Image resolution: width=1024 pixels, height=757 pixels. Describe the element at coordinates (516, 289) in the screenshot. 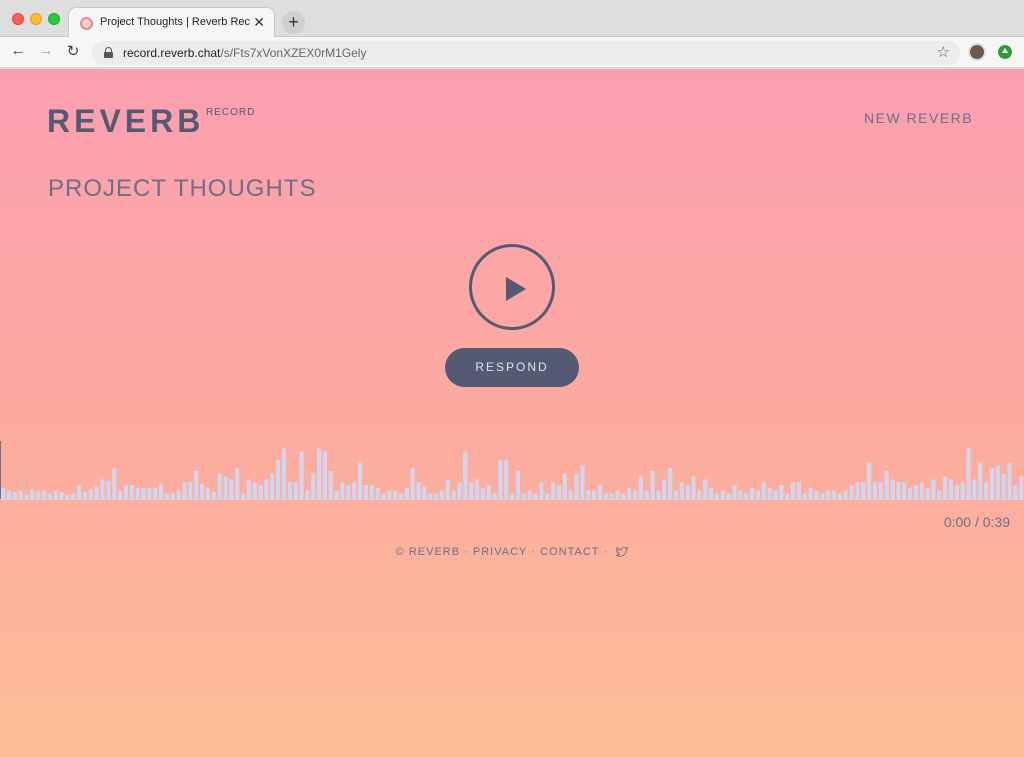

I see `play-icon` at that location.